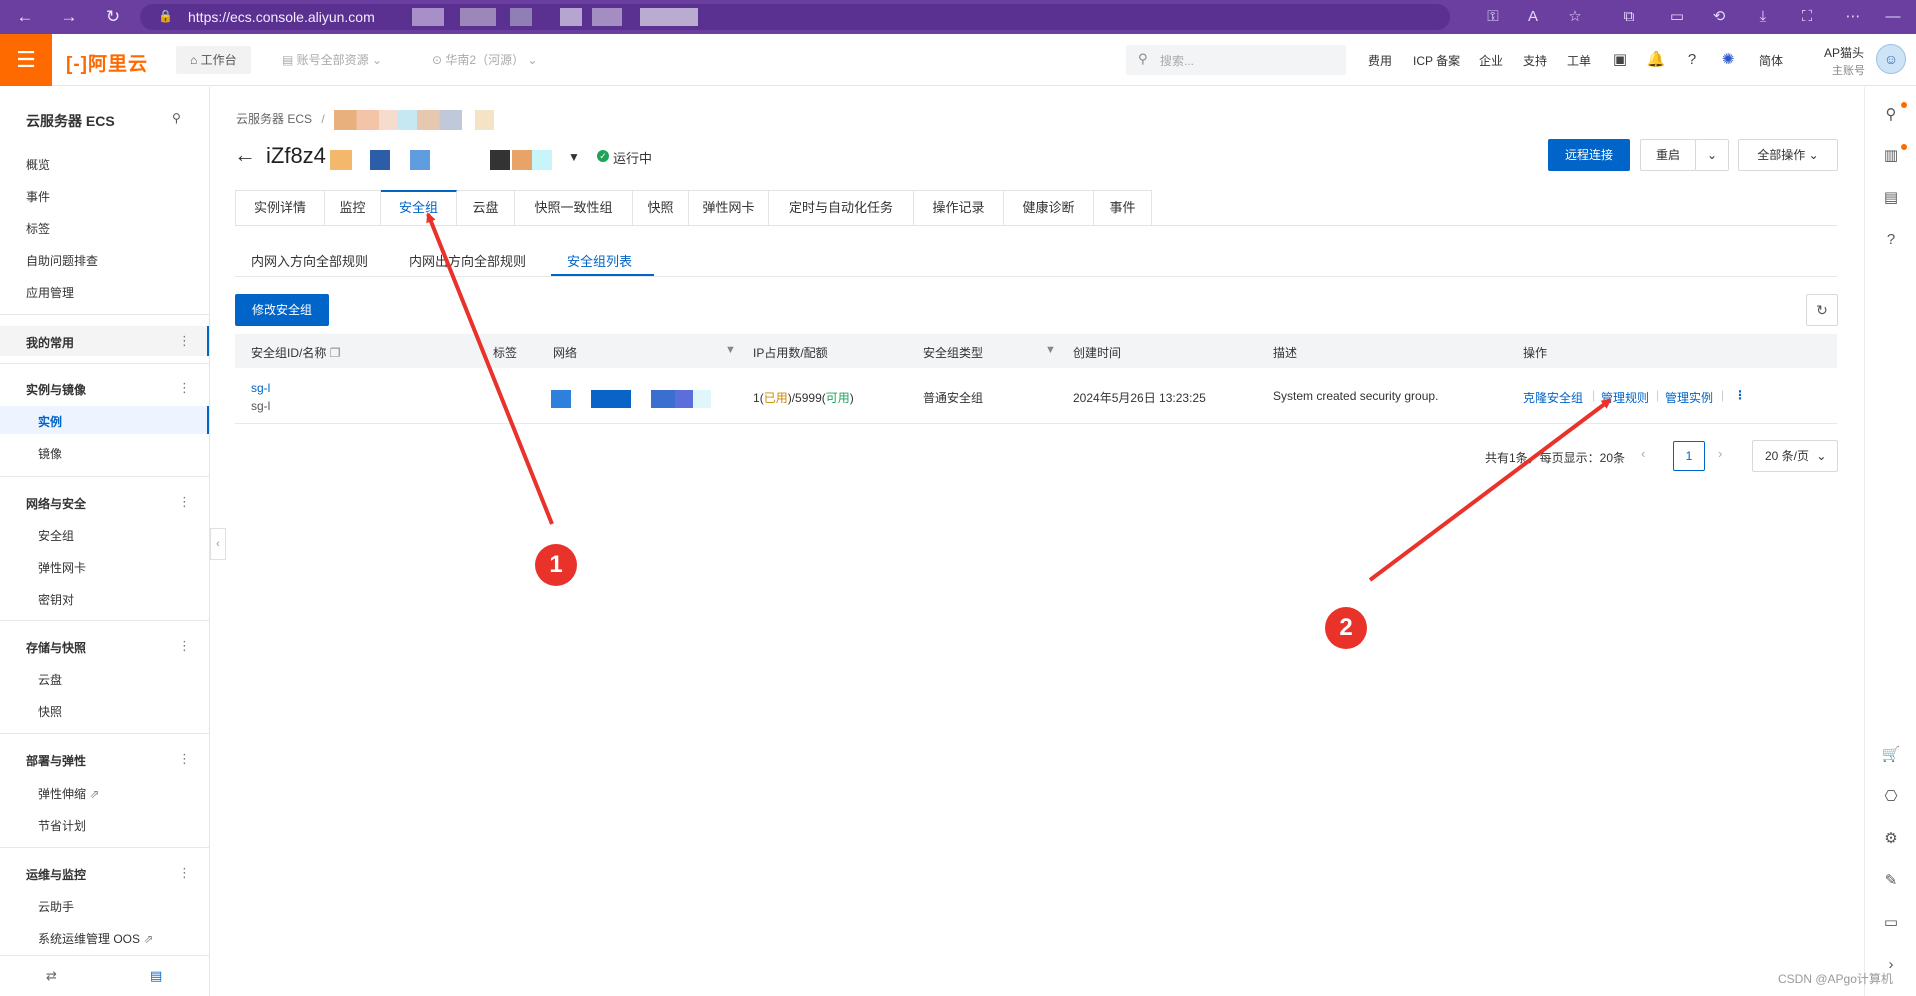 This screenshot has height=996, width=1916. I want to click on split-screen-icon: ▭, so click(1677, 17).